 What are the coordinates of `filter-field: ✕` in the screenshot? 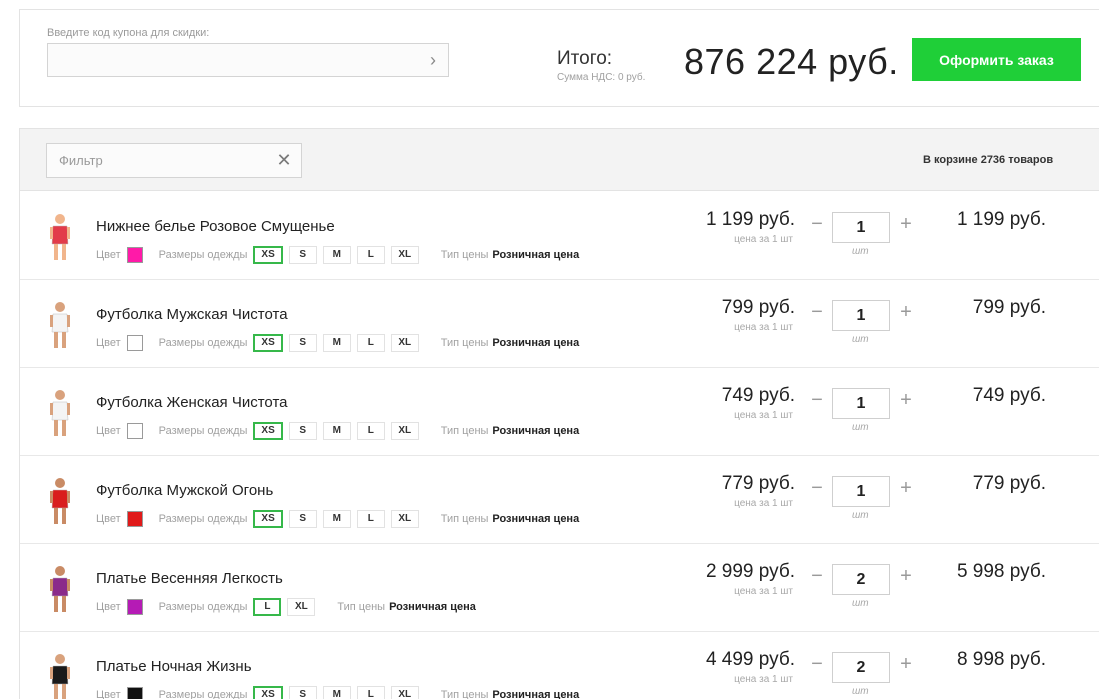 It's located at (174, 160).